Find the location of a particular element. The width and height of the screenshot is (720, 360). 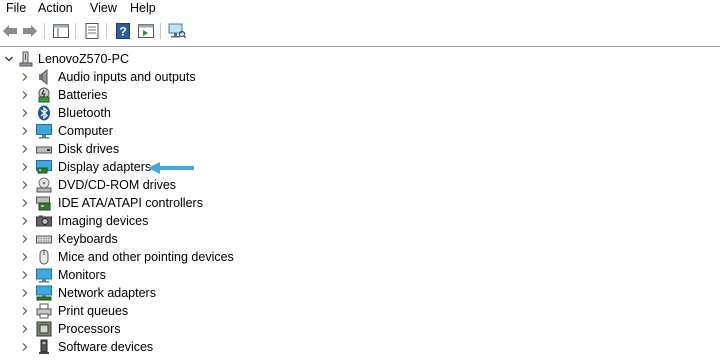

tree-item-bluetooth: Bluetooth is located at coordinates (360, 113).